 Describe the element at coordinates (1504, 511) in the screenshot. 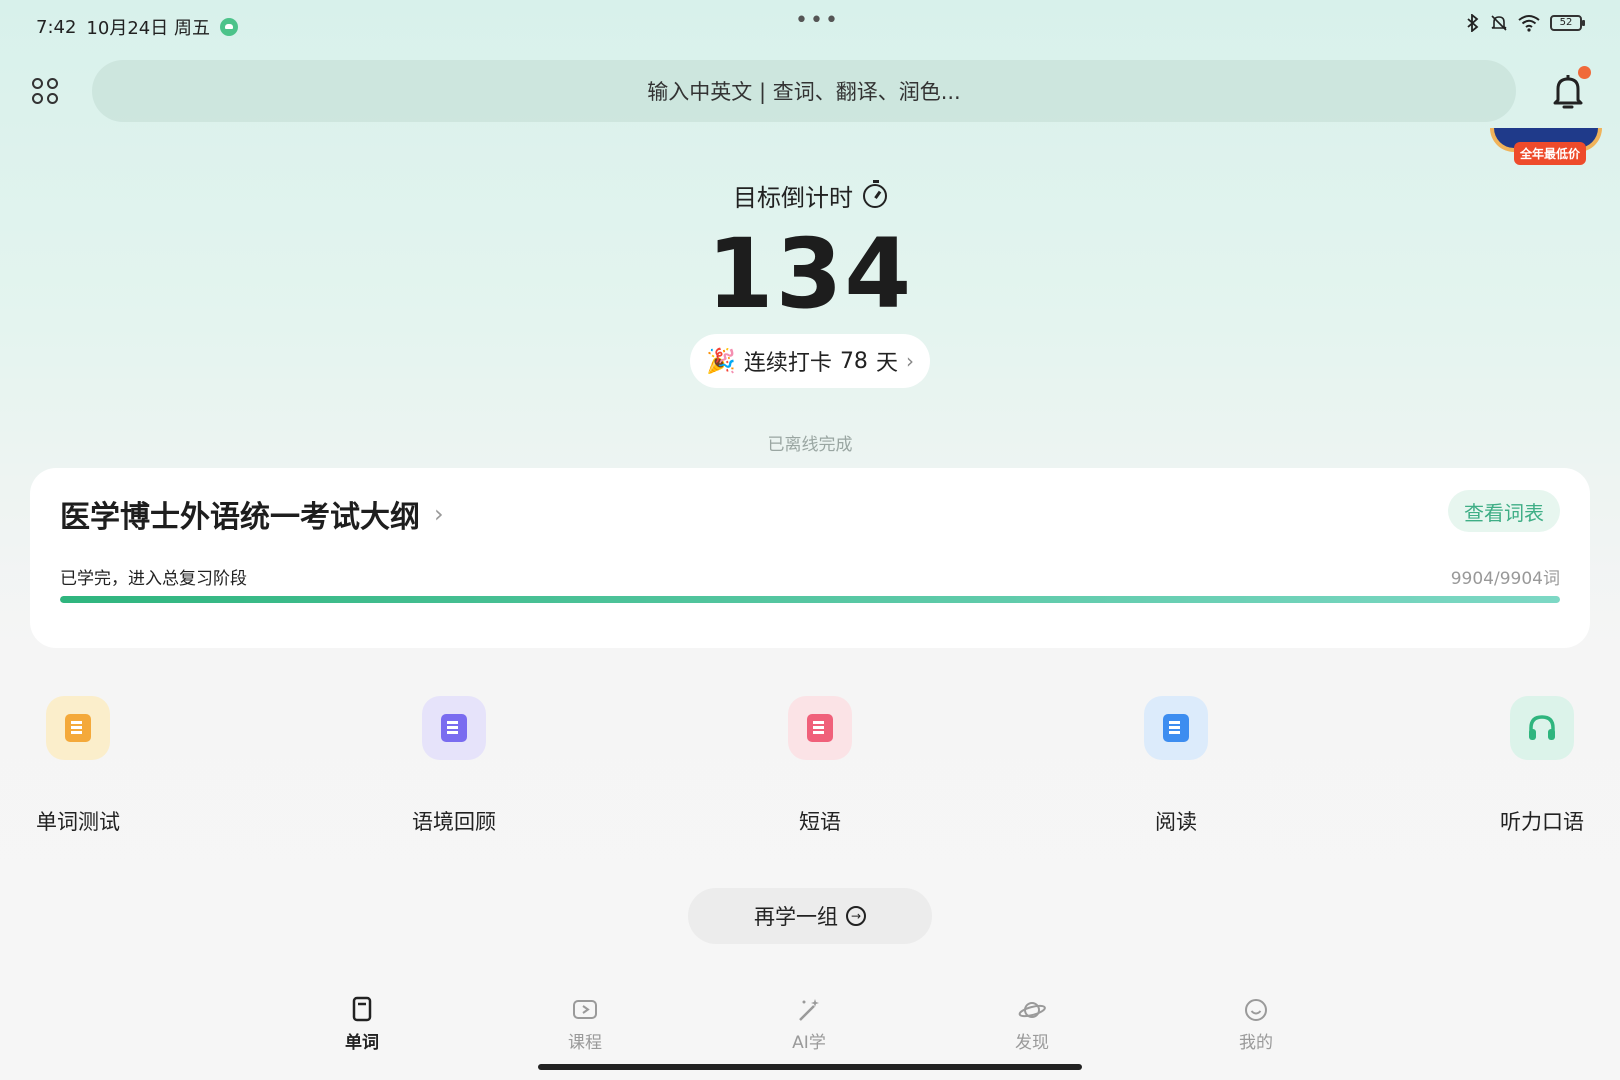

I see `view-wordlist-button: 查看词表` at that location.